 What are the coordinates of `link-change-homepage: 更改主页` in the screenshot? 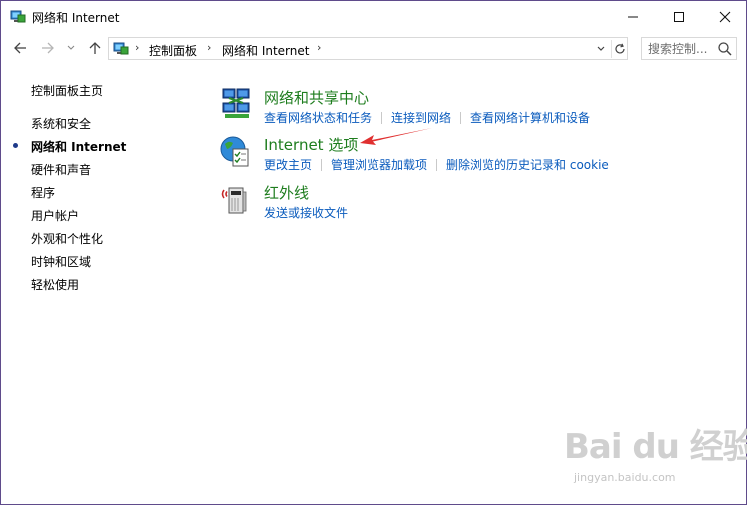 It's located at (288, 165).